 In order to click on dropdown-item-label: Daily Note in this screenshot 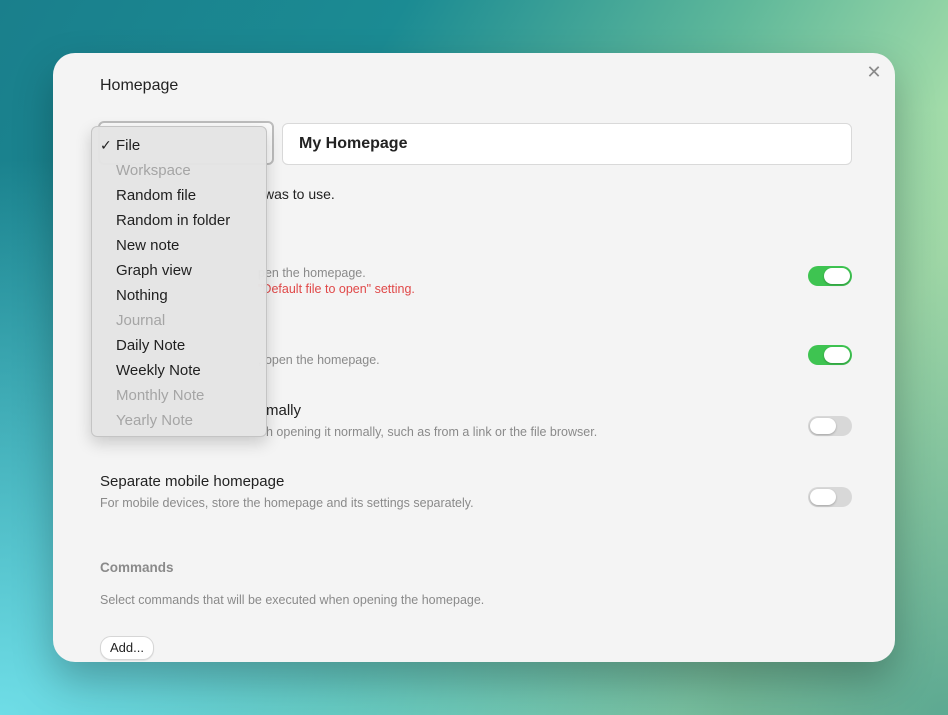, I will do `click(151, 345)`.